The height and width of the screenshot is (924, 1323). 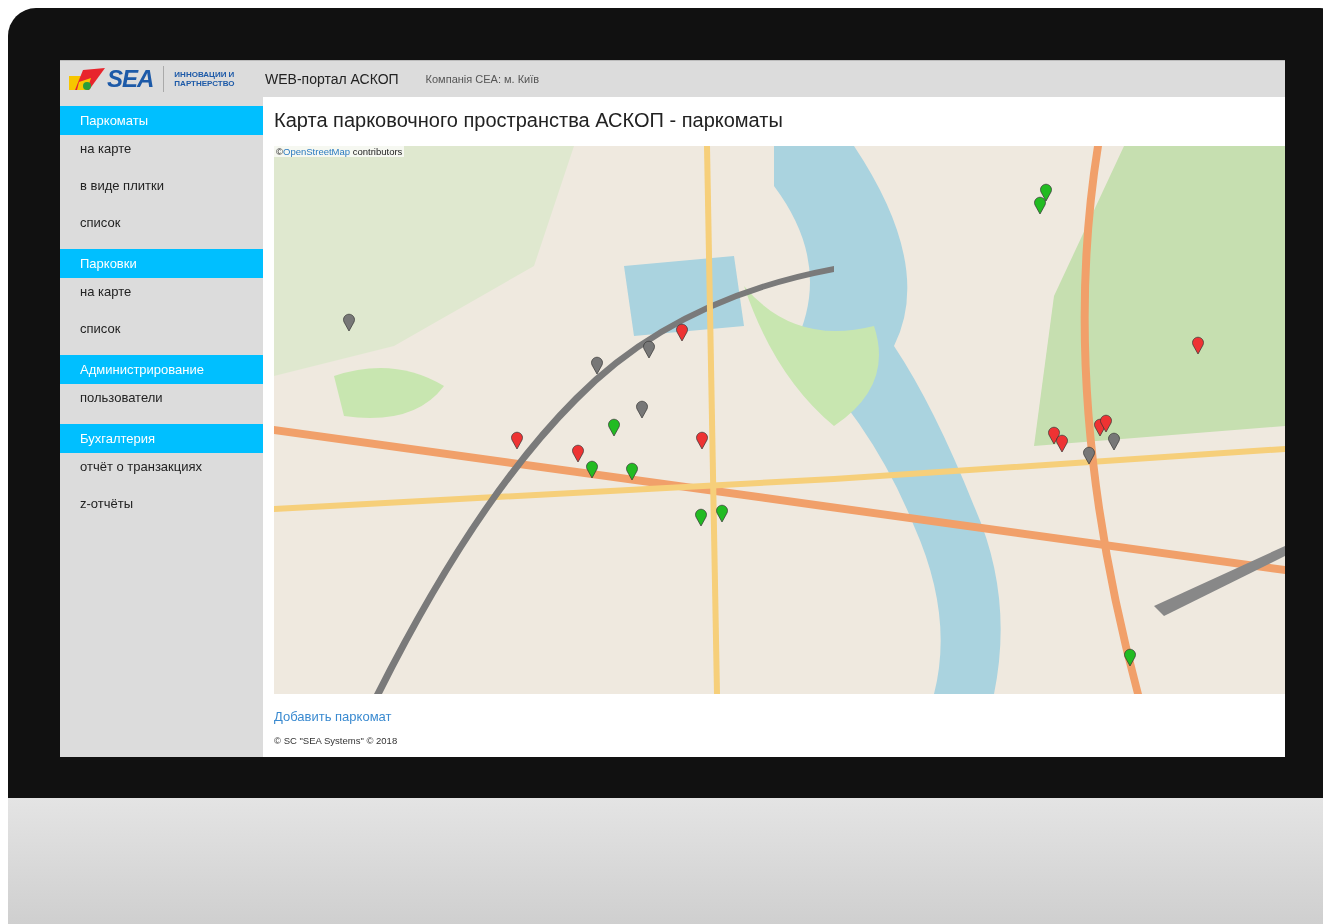 I want to click on sidebar-item: отчёт о транзакциях, so click(x=161, y=474).